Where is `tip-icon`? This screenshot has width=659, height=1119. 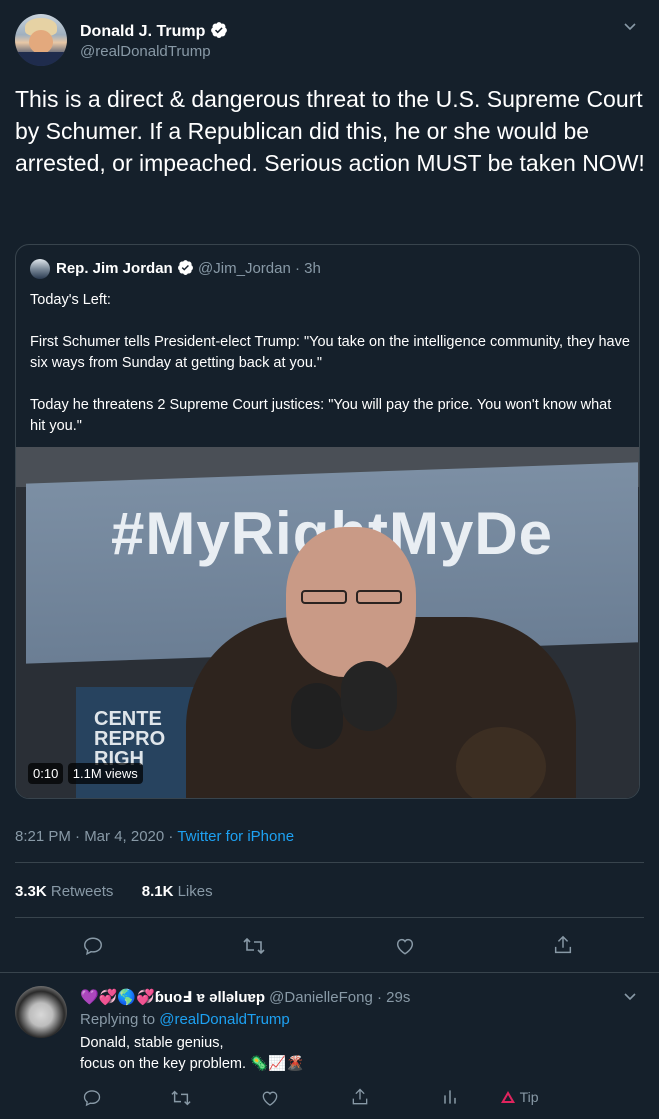 tip-icon is located at coordinates (508, 1097).